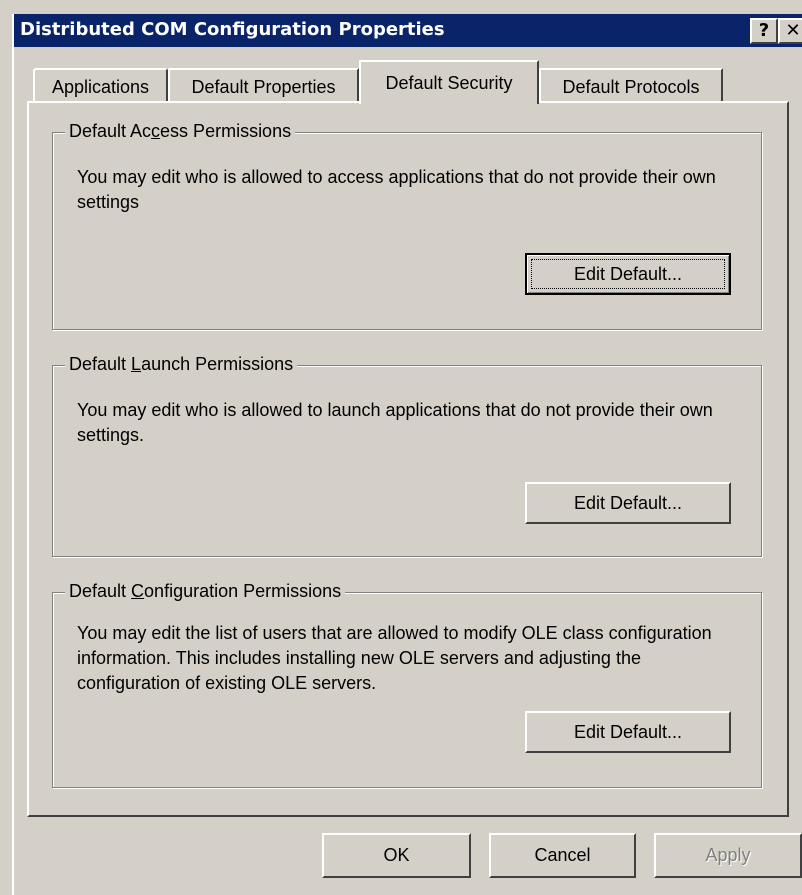  I want to click on tab-label: Default Protocols, so click(631, 87).